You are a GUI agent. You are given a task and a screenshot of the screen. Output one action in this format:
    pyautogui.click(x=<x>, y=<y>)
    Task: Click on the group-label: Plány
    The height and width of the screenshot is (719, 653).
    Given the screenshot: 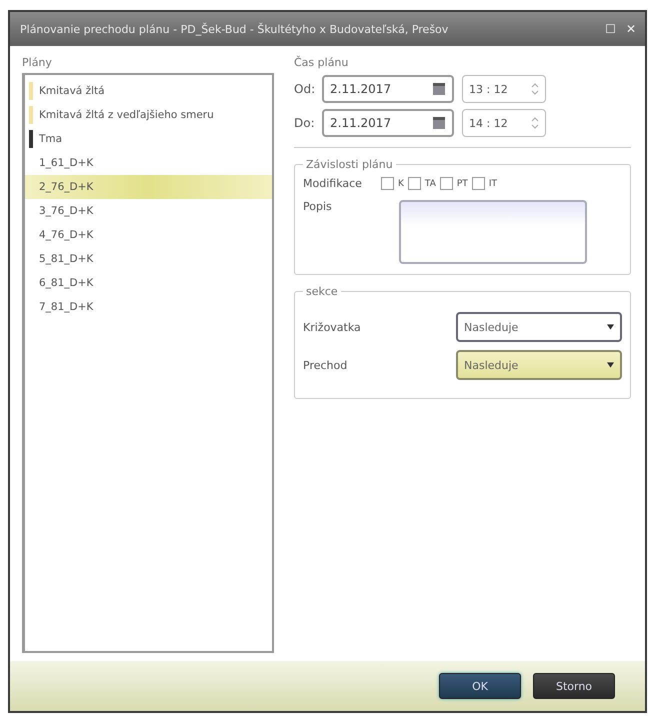 What is the action you would take?
    pyautogui.click(x=37, y=62)
    